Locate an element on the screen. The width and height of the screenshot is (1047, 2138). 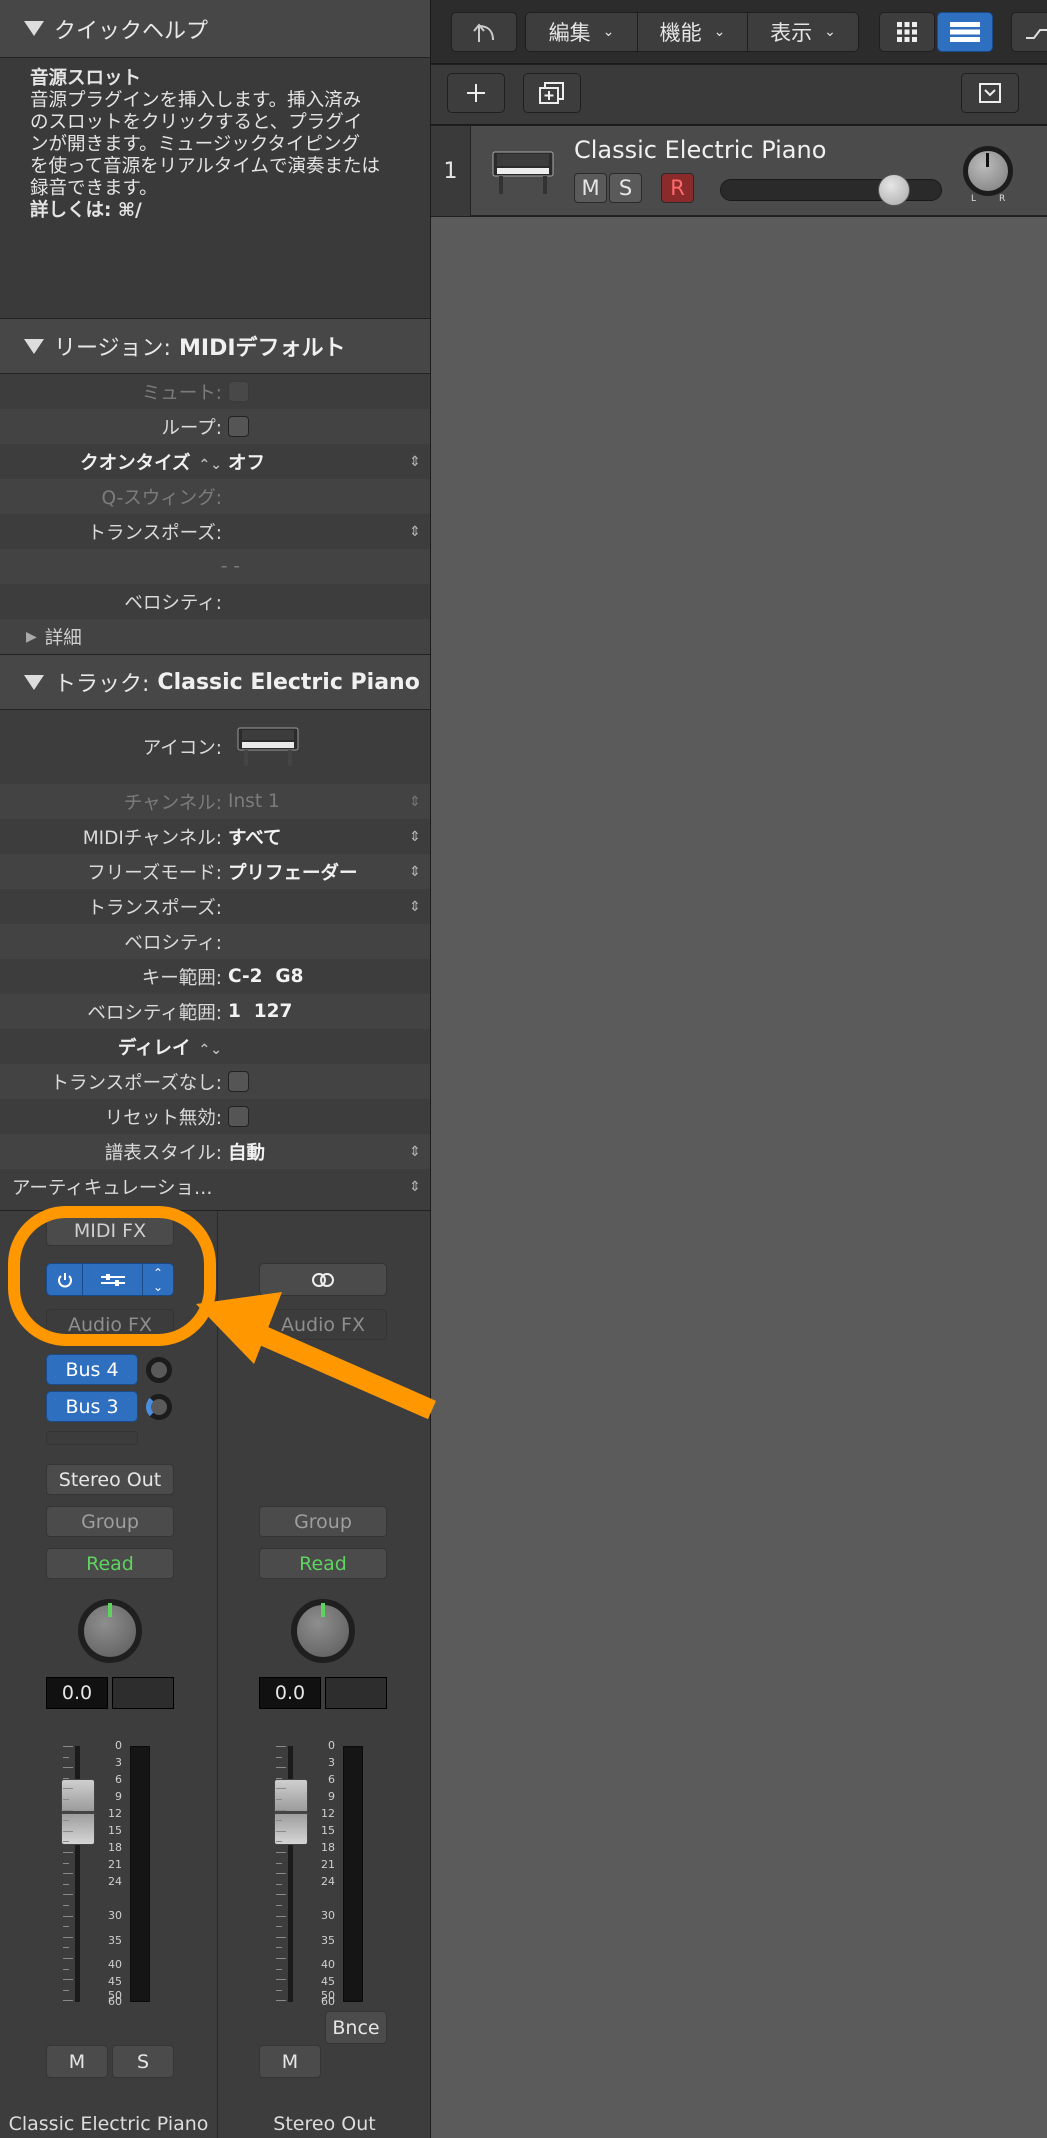
track-key-range-label: キー範囲: is located at coordinates (181, 978).